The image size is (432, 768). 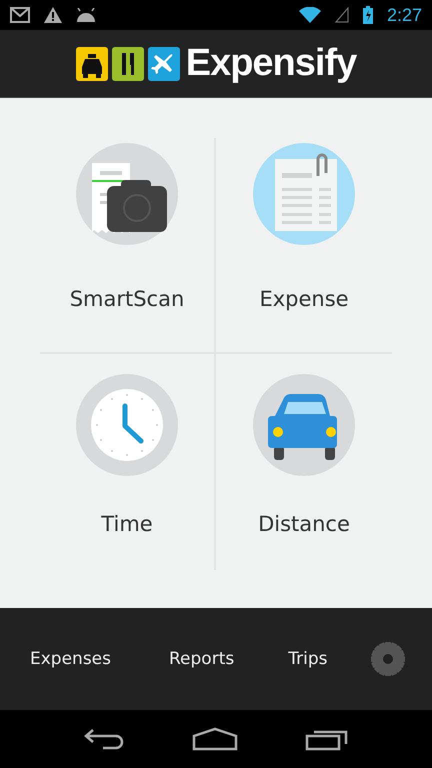 I want to click on battery-icon, so click(x=367, y=15).